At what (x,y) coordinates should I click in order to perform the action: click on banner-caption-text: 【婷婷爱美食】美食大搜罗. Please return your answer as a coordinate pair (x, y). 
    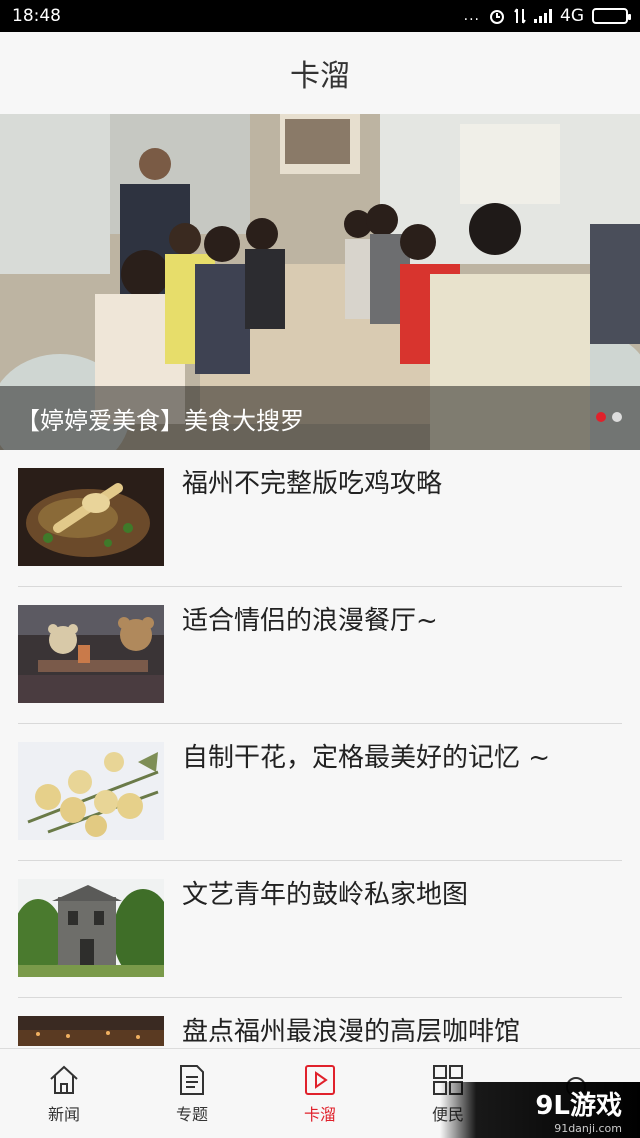
    Looking at the image, I should click on (160, 420).